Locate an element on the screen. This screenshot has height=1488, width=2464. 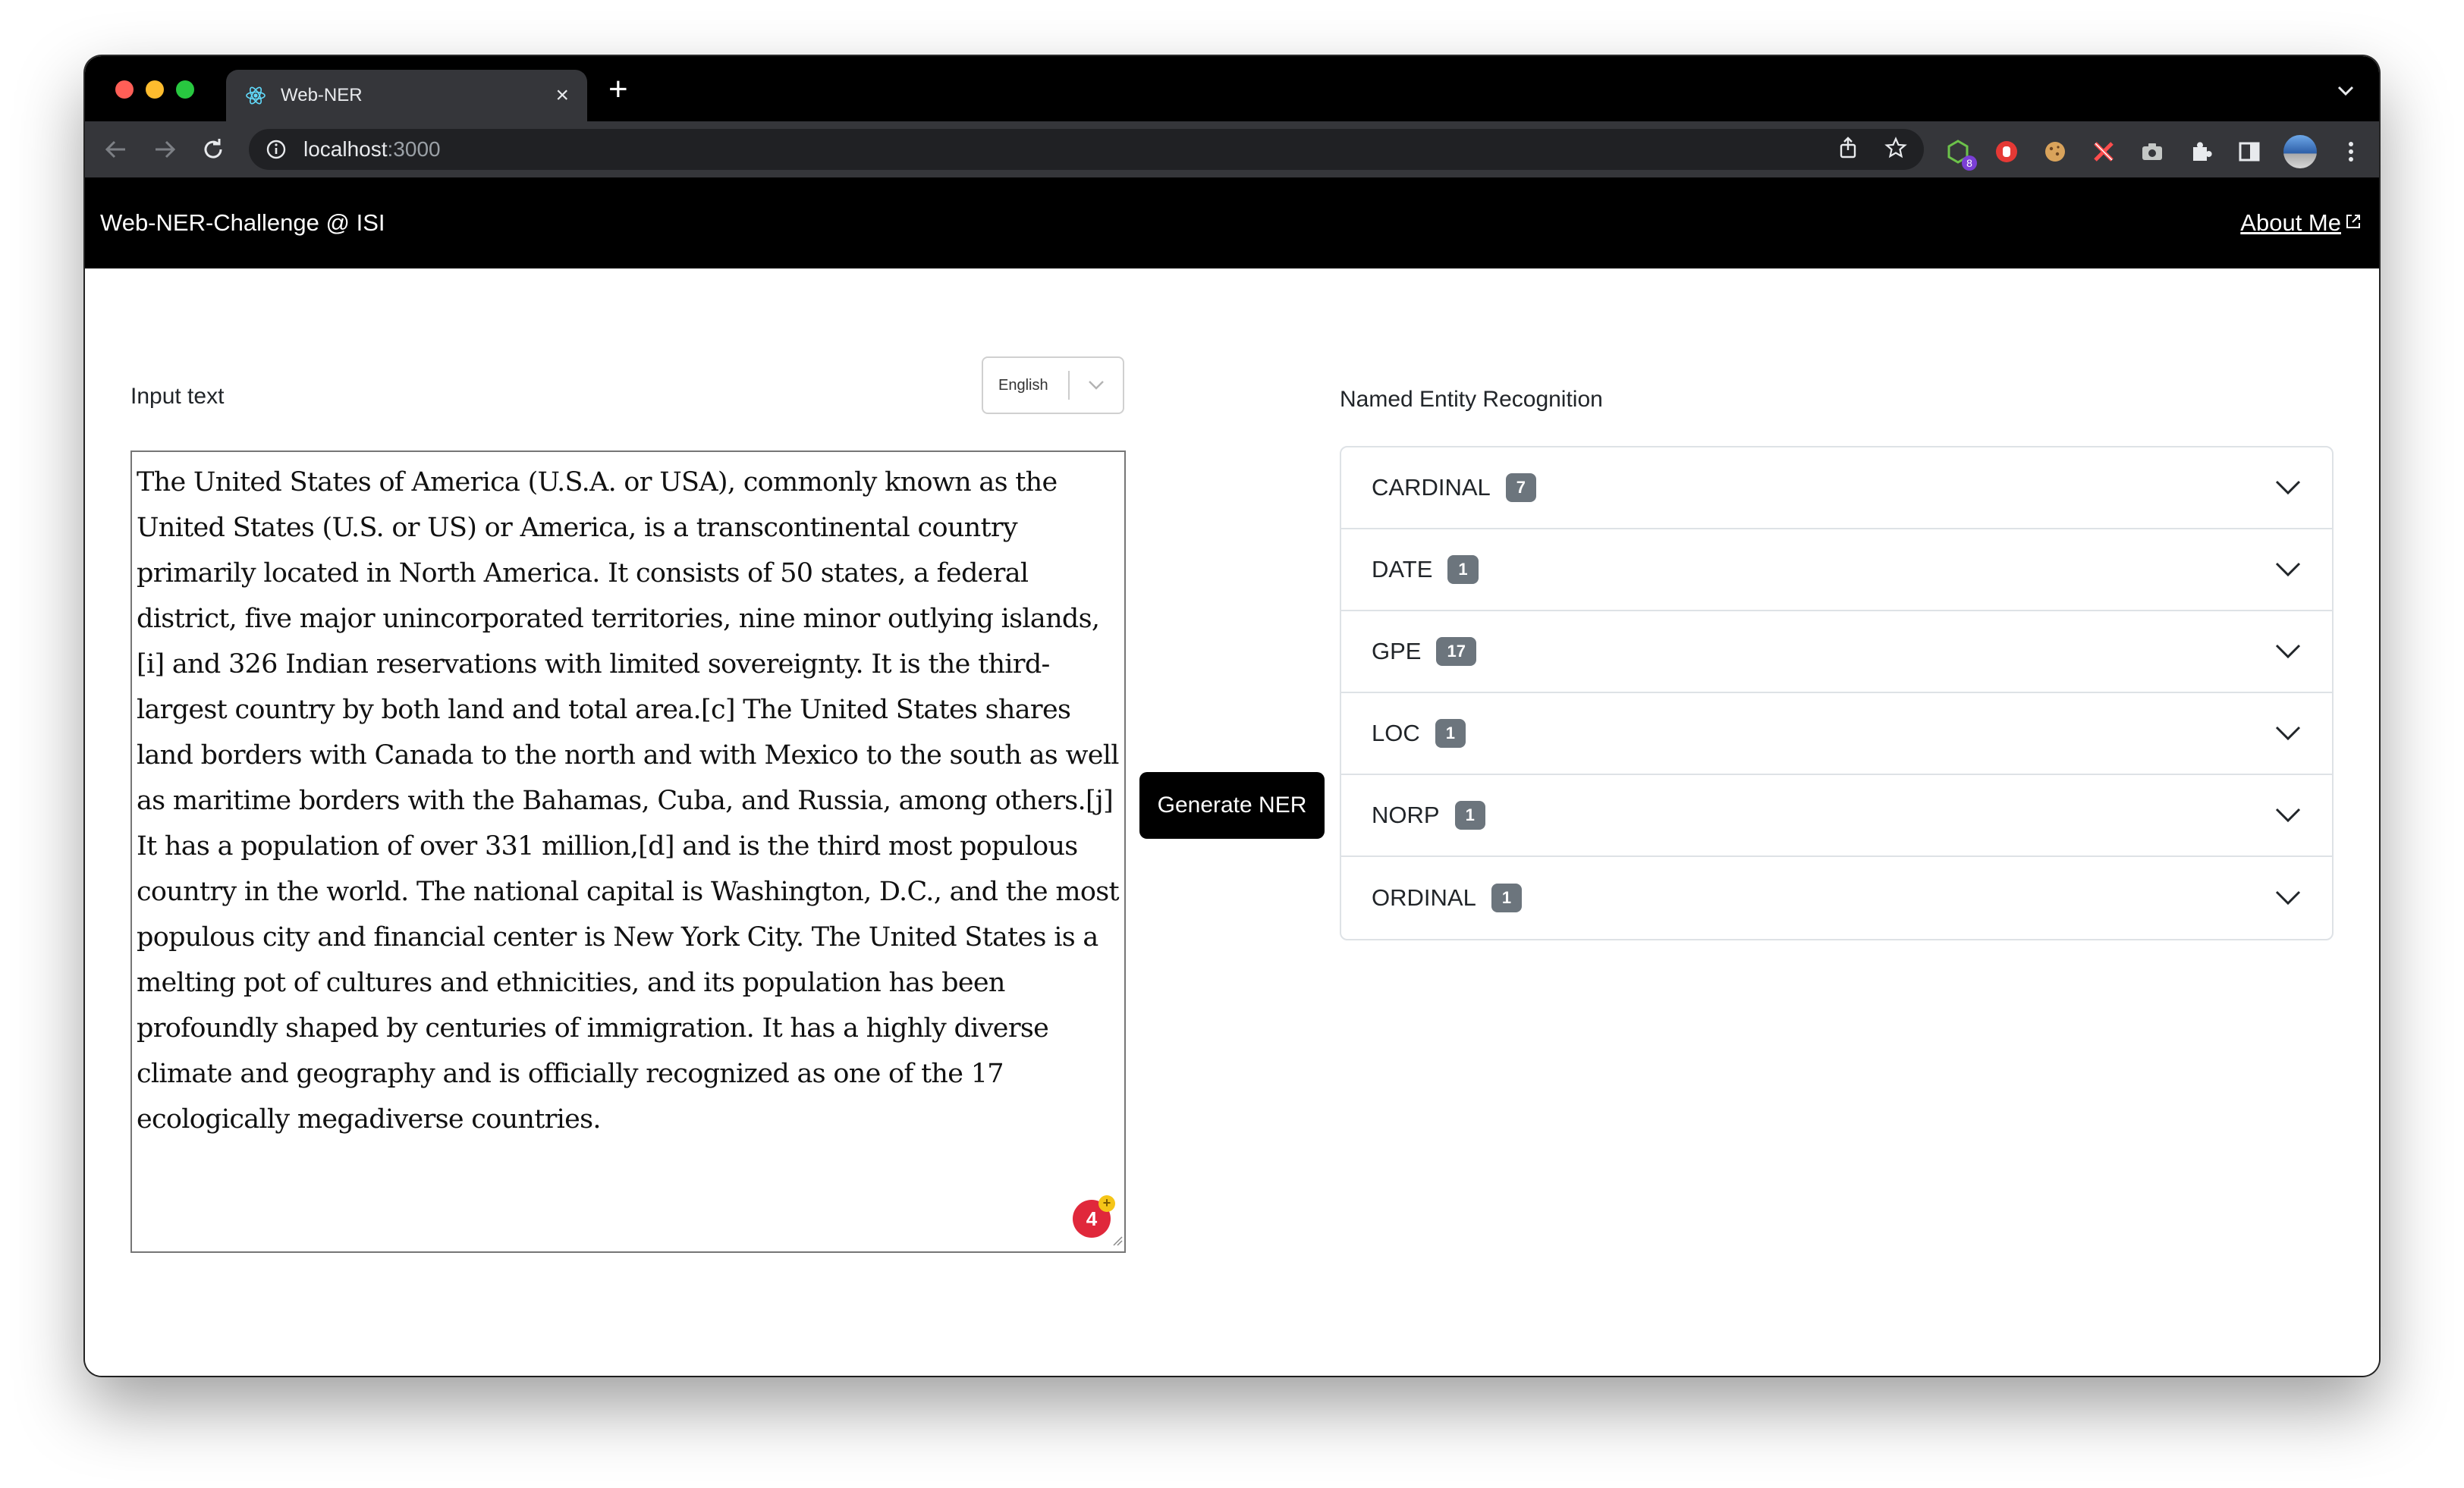
tab-search-chevron-icon is located at coordinates (2346, 93).